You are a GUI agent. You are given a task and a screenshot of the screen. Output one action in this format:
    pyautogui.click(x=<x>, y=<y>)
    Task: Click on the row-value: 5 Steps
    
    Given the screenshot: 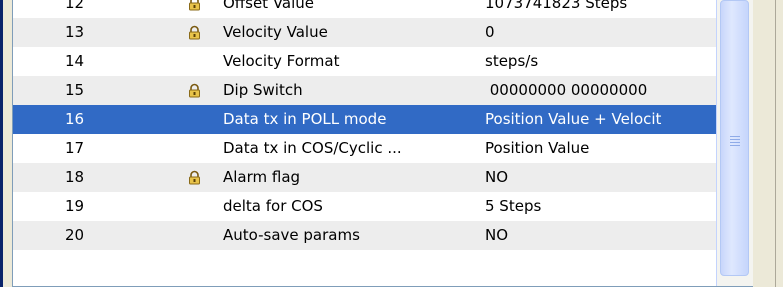 What is the action you would take?
    pyautogui.click(x=513, y=206)
    